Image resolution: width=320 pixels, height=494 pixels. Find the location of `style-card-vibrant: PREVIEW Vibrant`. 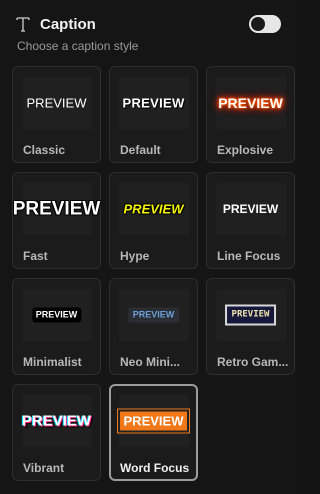

style-card-vibrant: PREVIEW Vibrant is located at coordinates (56, 432).